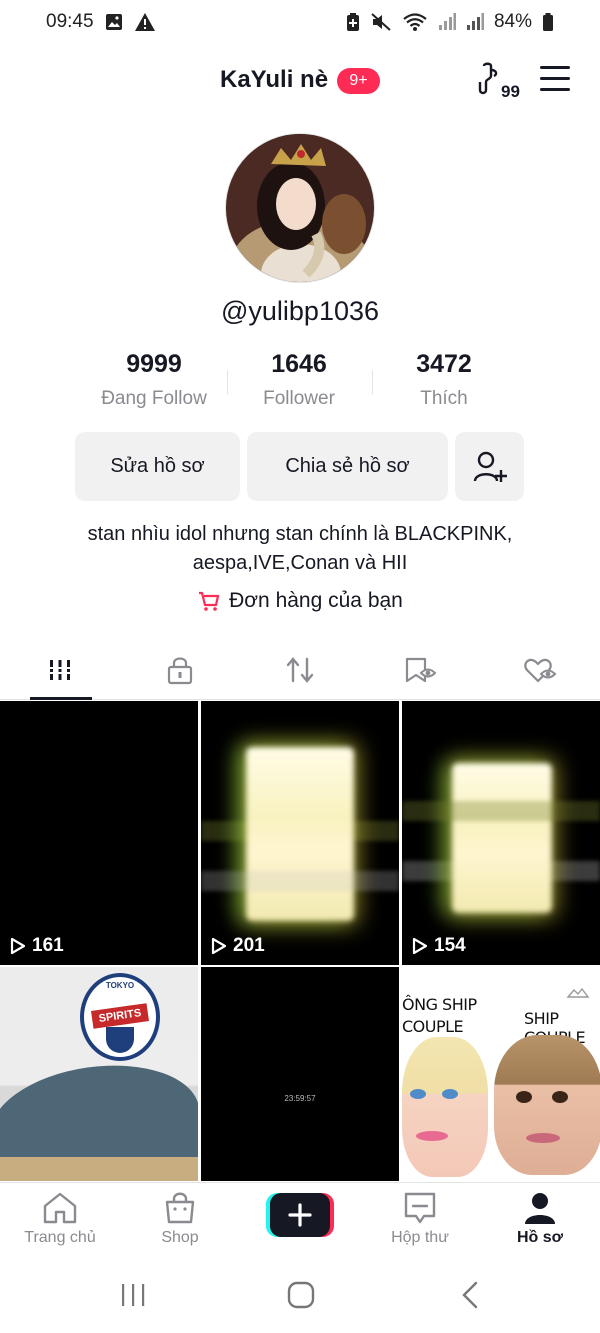 The width and height of the screenshot is (600, 1333). I want to click on bottom-navigation: Trang chủ Shop Hộp thư Hồ sơ, so click(300, 1220).